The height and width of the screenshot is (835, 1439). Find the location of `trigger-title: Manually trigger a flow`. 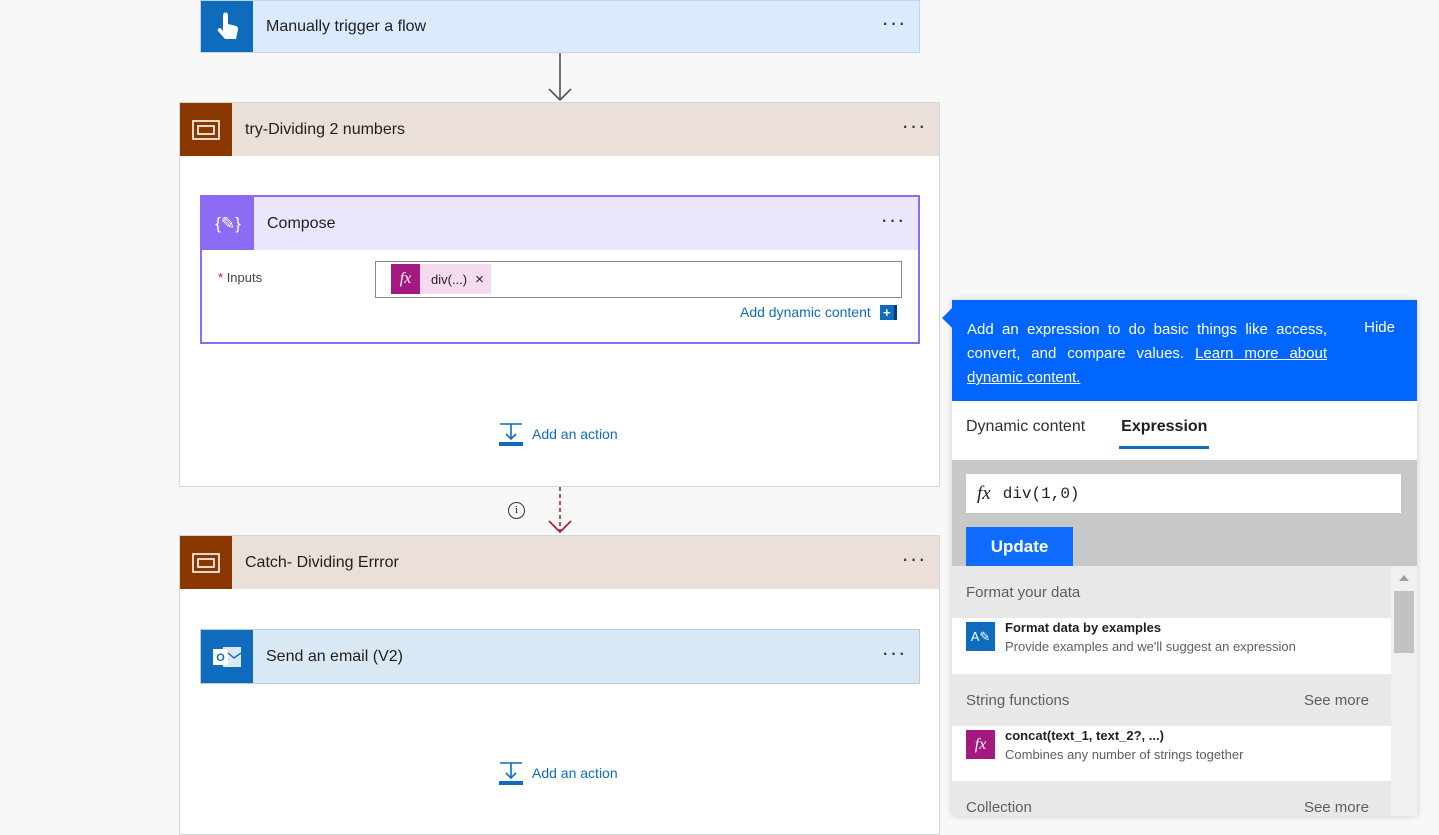

trigger-title: Manually trigger a flow is located at coordinates (346, 26).